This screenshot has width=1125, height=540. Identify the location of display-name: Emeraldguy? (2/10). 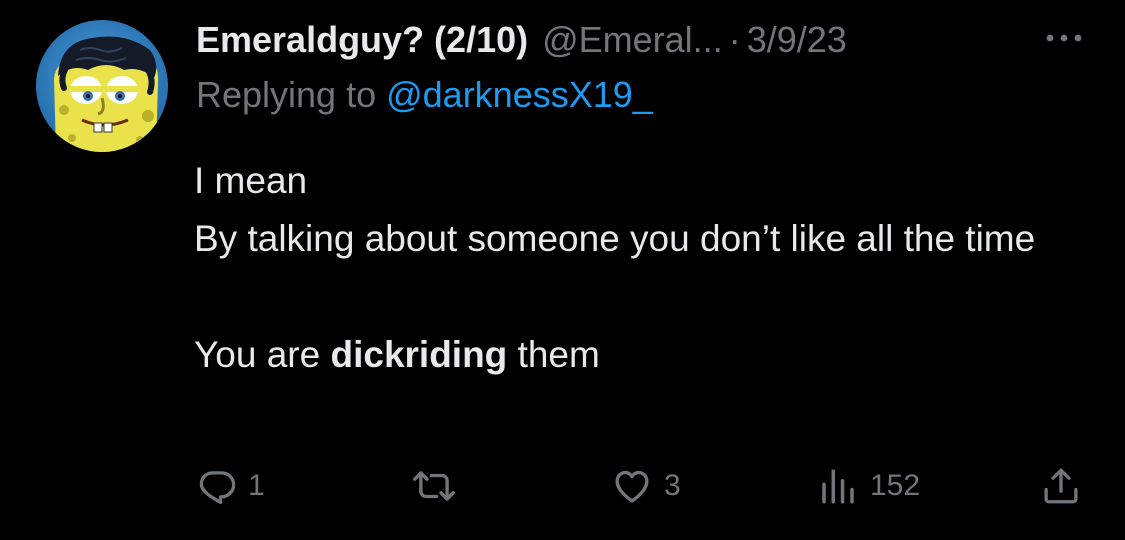
(362, 40).